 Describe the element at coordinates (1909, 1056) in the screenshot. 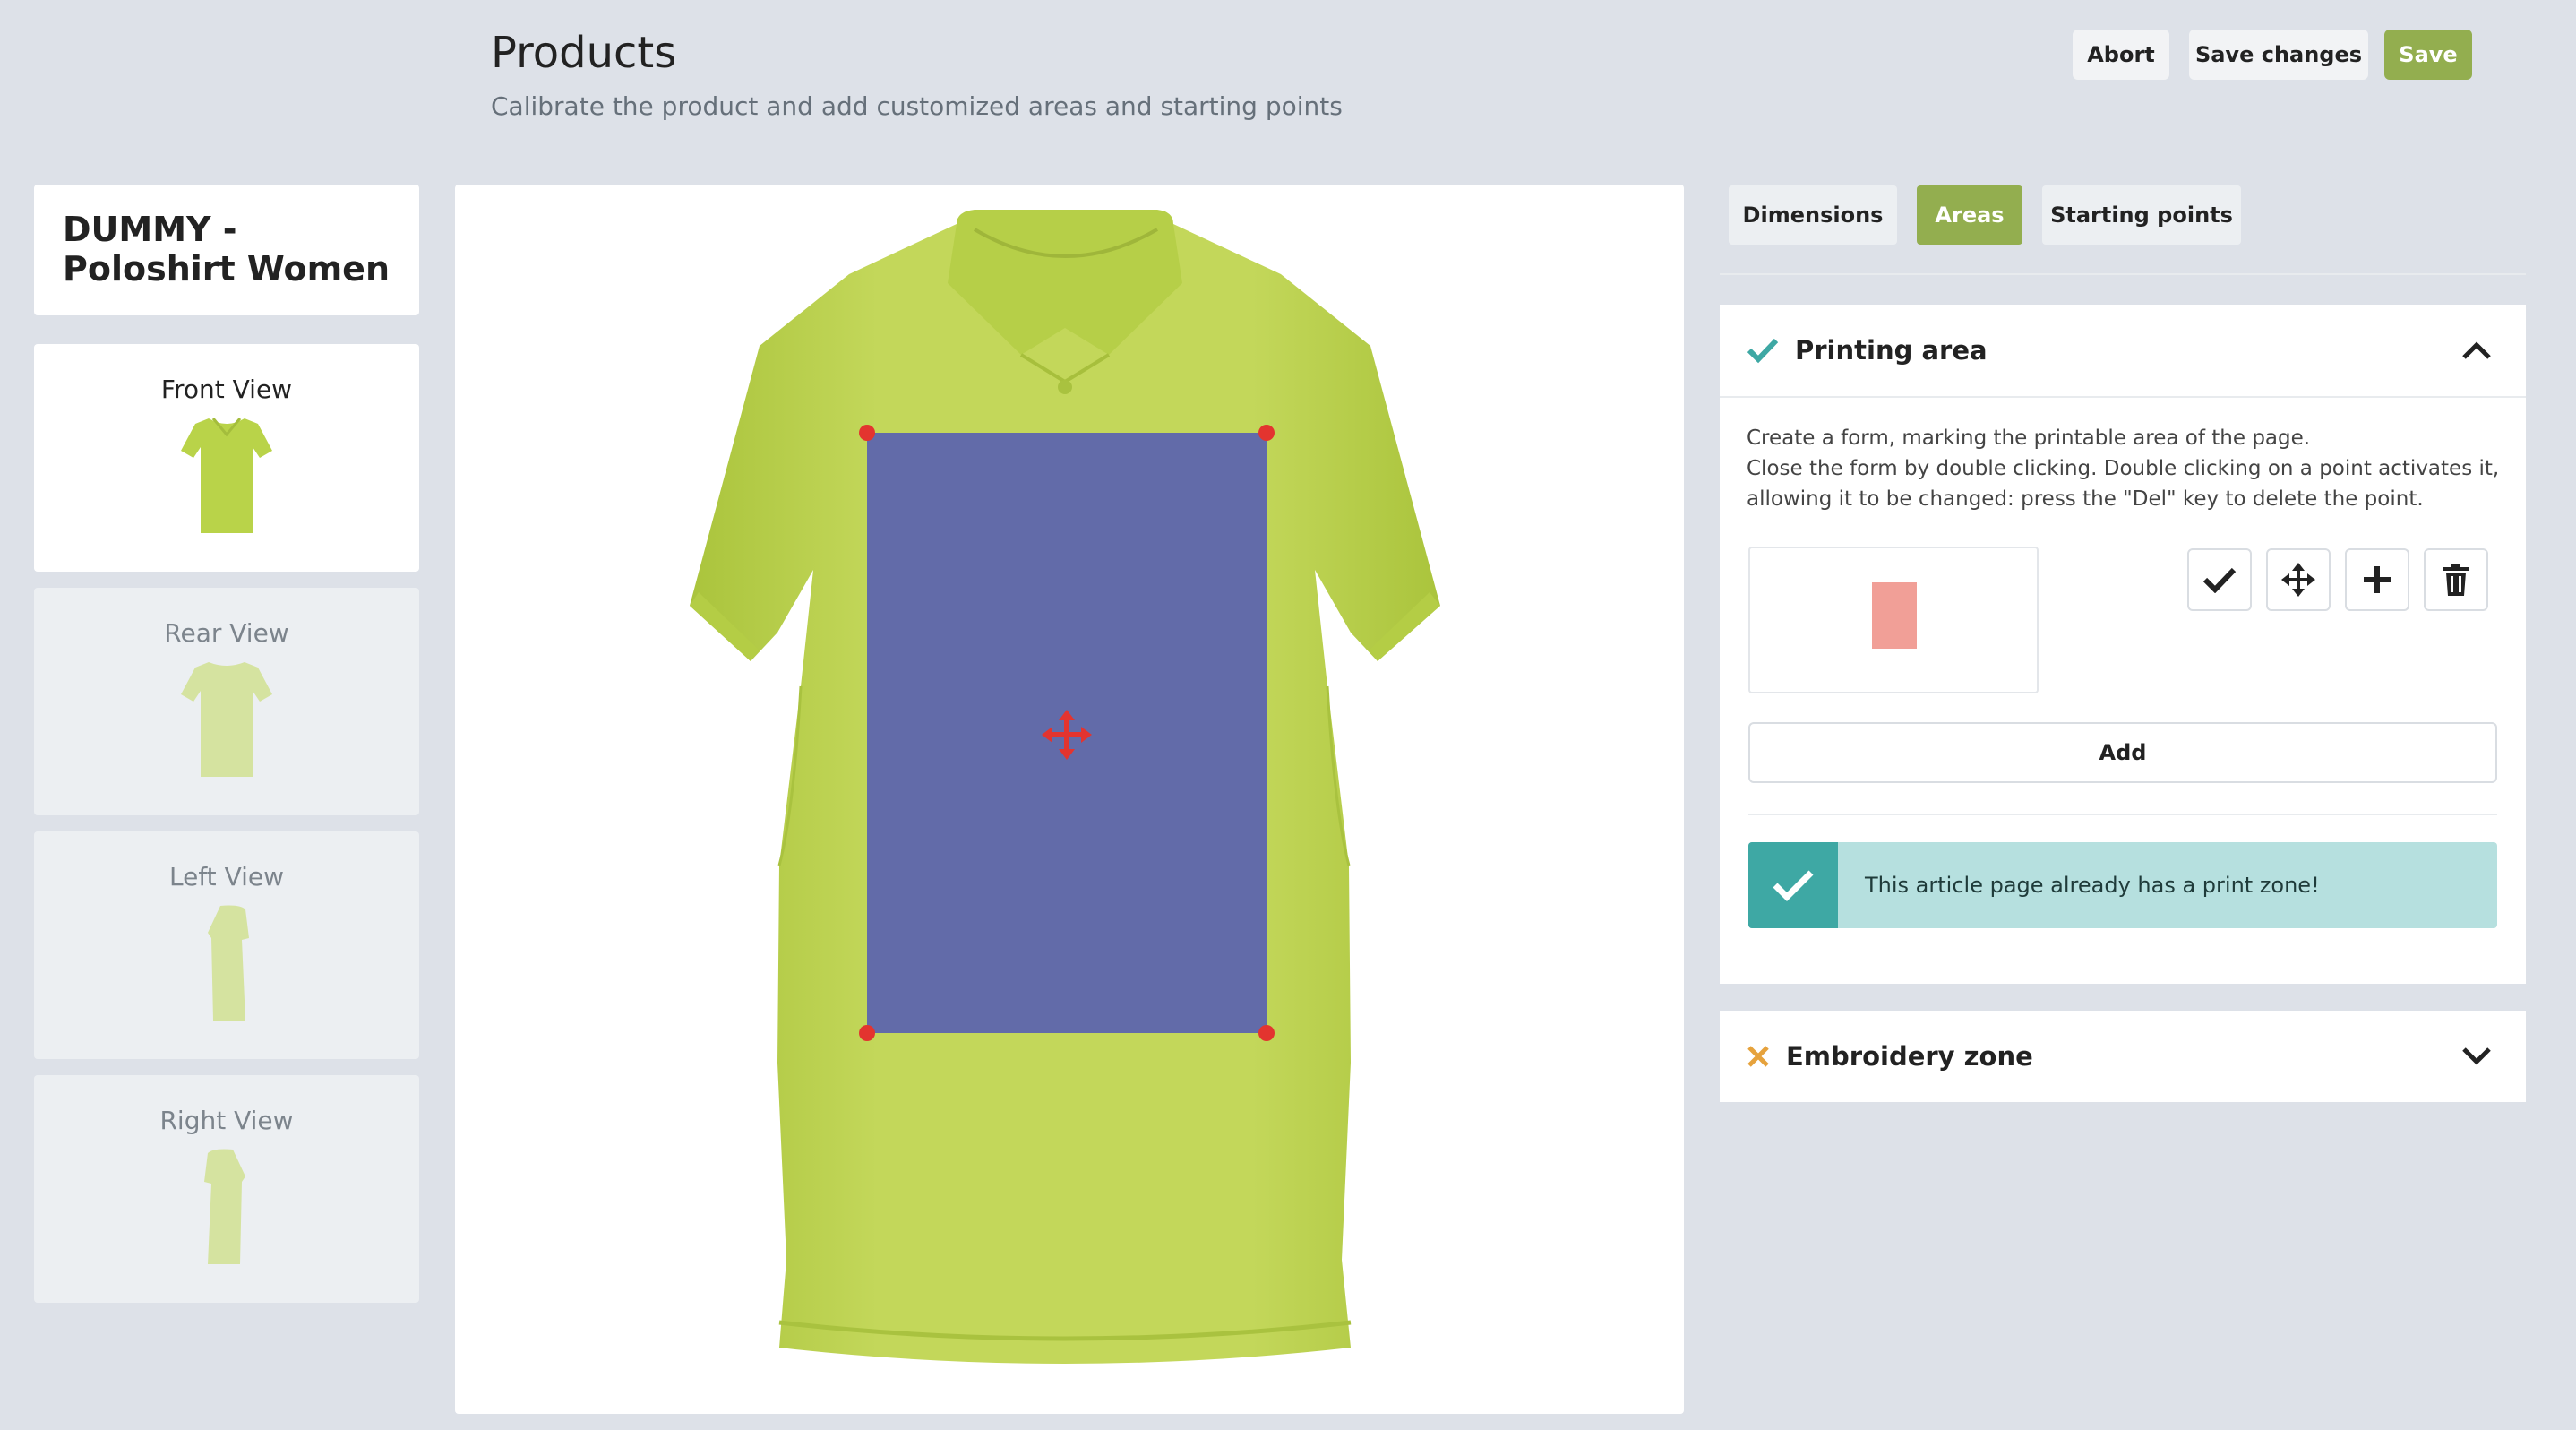

I see `embroidery-zone-title: Embroidery zone` at that location.